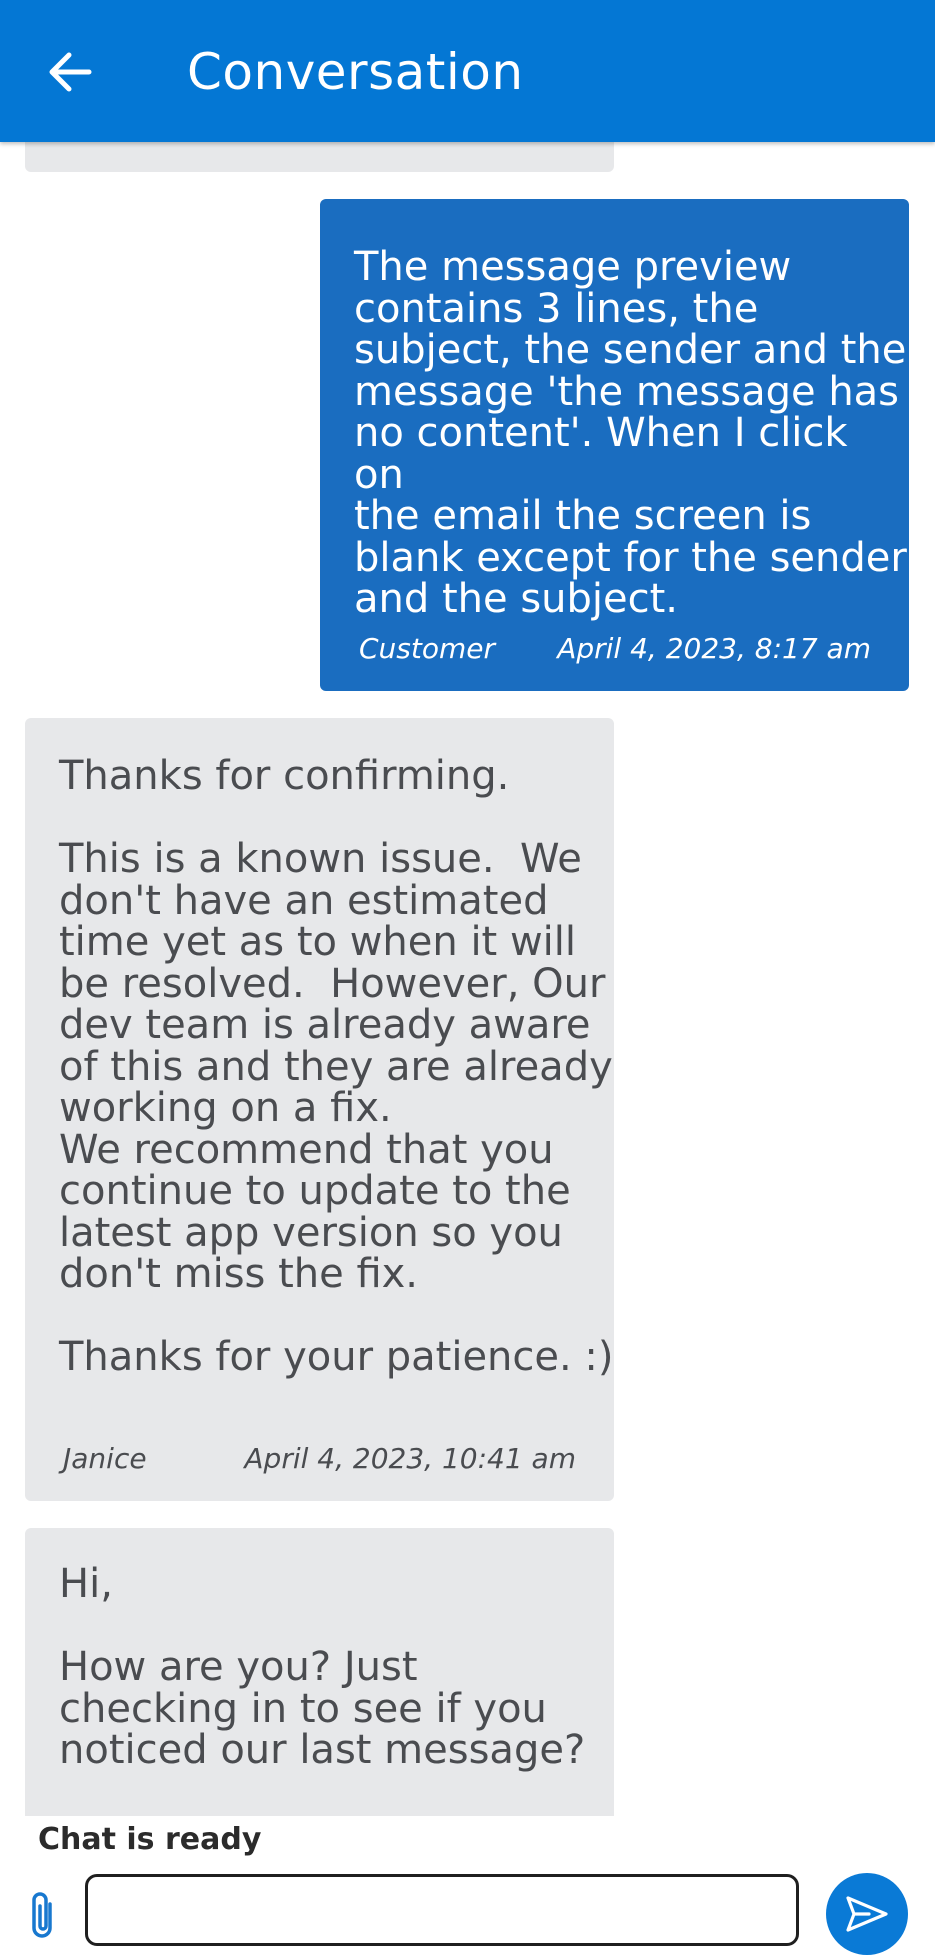 The width and height of the screenshot is (935, 1960). I want to click on paperclip-icon, so click(42, 1915).